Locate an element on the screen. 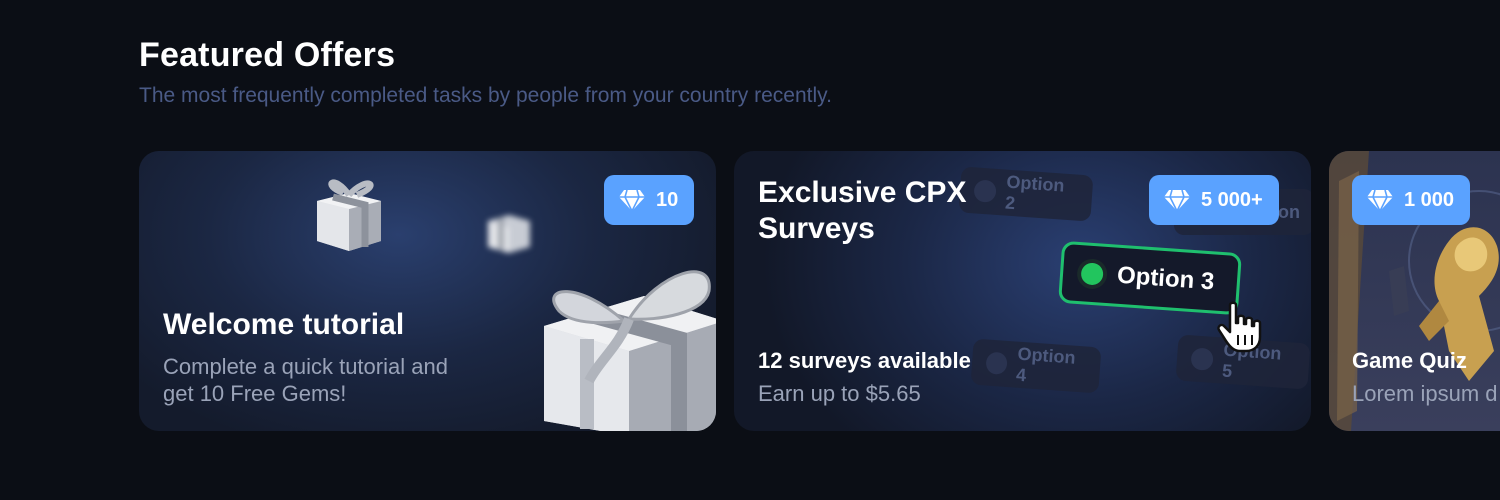 This screenshot has height=500, width=1500. section-title: Featured Offers is located at coordinates (267, 55).